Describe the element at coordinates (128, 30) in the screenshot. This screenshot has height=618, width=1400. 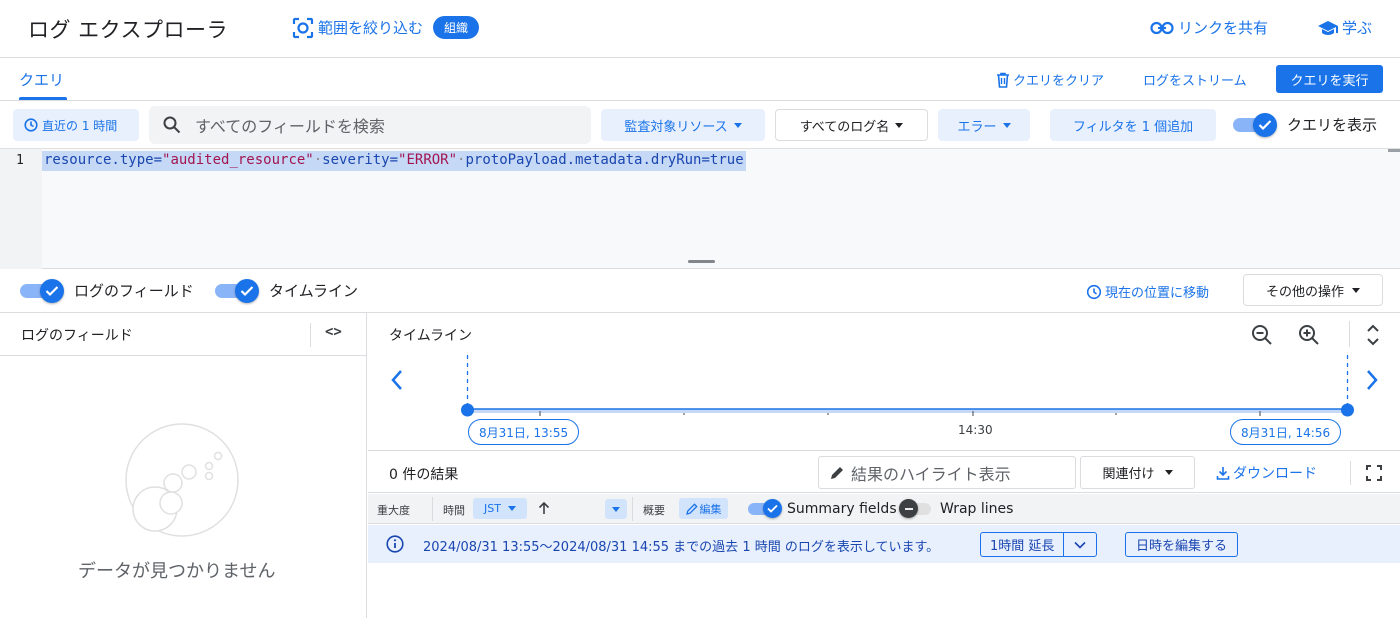
I see `app-title: ログ エクスプローラ` at that location.